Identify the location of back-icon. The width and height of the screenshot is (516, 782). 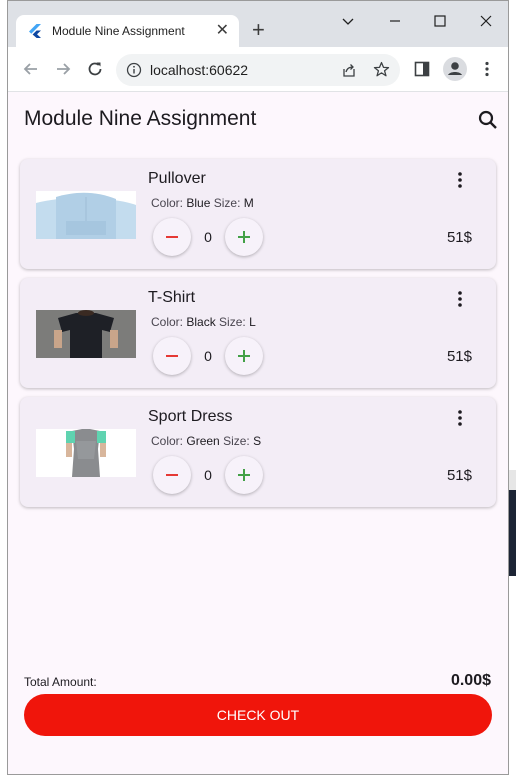
(31, 69).